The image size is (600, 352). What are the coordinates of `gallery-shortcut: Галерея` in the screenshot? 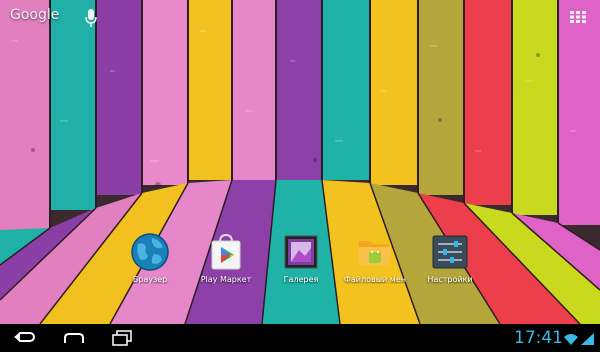 It's located at (301, 258).